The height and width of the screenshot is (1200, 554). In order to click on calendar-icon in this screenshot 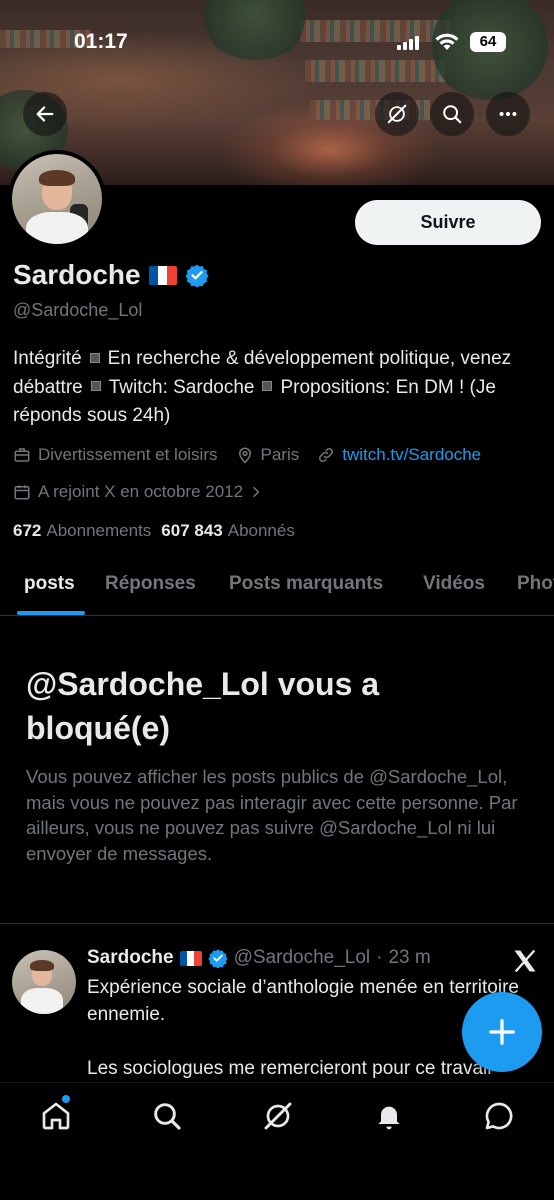, I will do `click(22, 492)`.